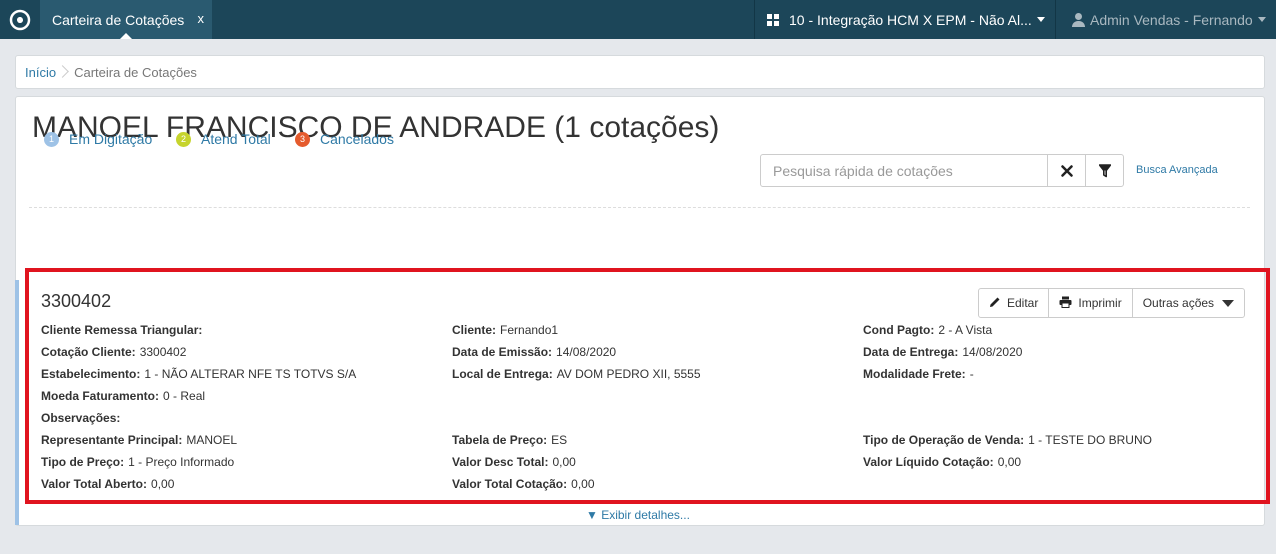 The width and height of the screenshot is (1276, 554). I want to click on breadcrumb-separator, so click(64, 72).